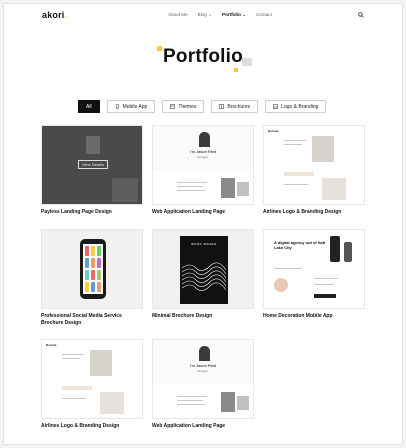 The width and height of the screenshot is (406, 448). What do you see at coordinates (296, 106) in the screenshot?
I see `filter-logo-branding: Logo & Branding` at bounding box center [296, 106].